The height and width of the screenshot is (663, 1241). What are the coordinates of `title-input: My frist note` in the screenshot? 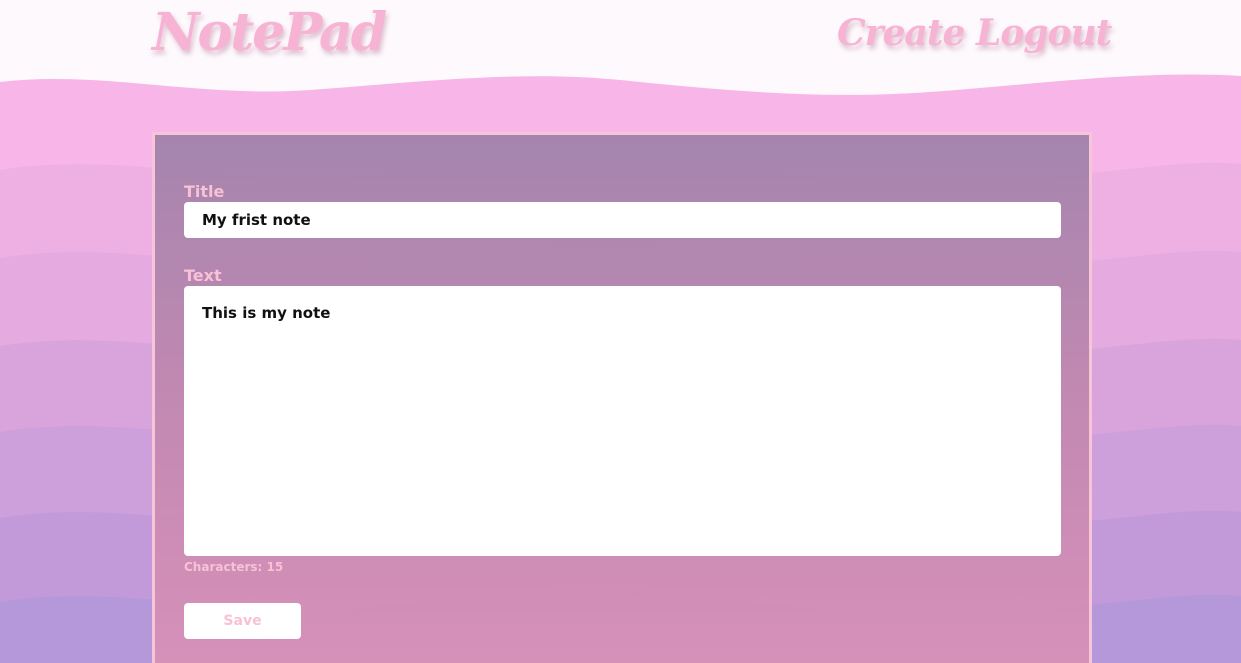 It's located at (622, 220).